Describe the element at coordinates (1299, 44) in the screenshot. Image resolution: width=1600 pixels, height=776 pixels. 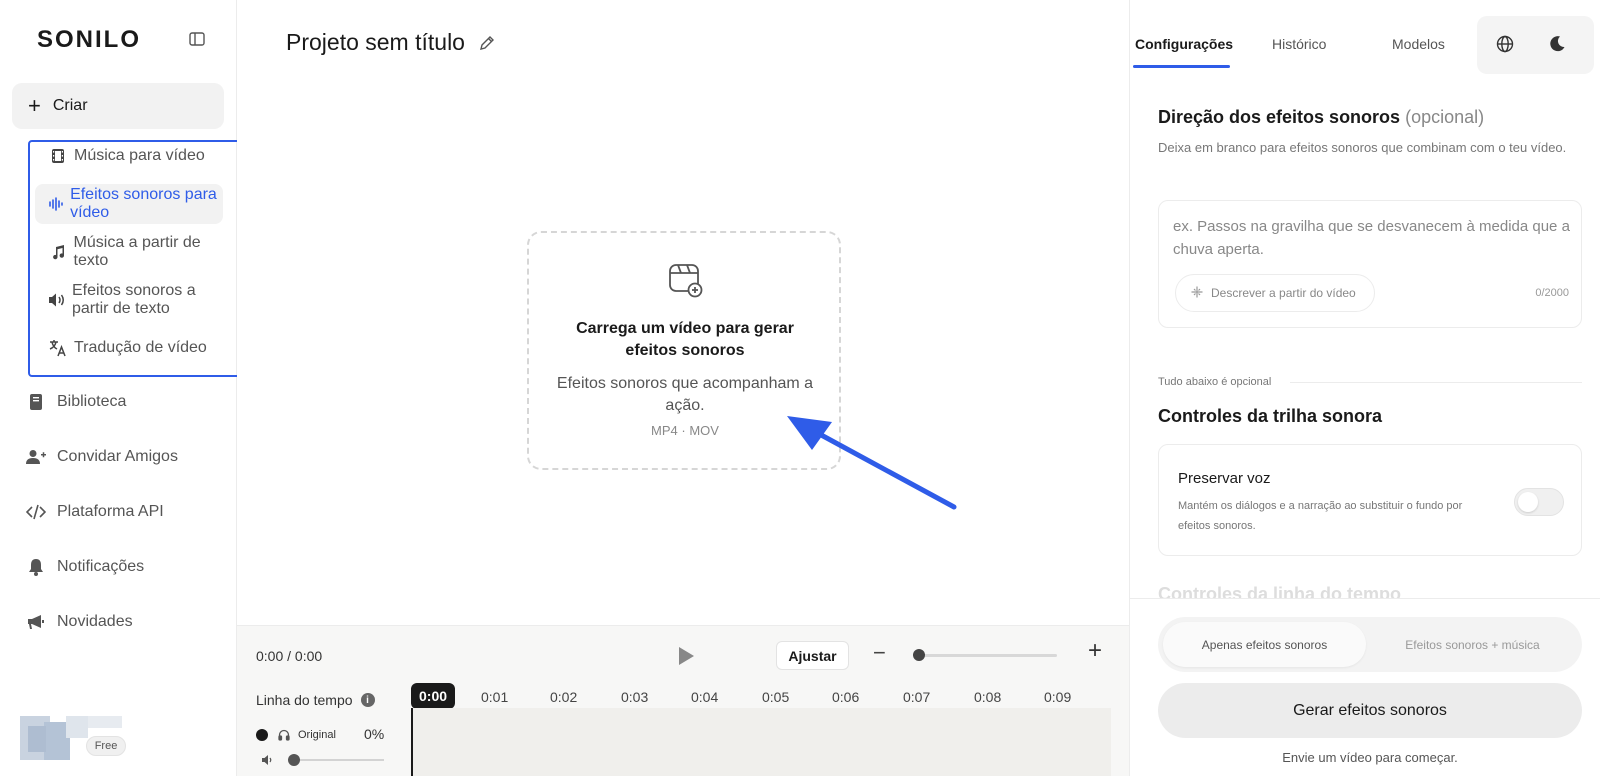
I see `tab-history: Histórico` at that location.